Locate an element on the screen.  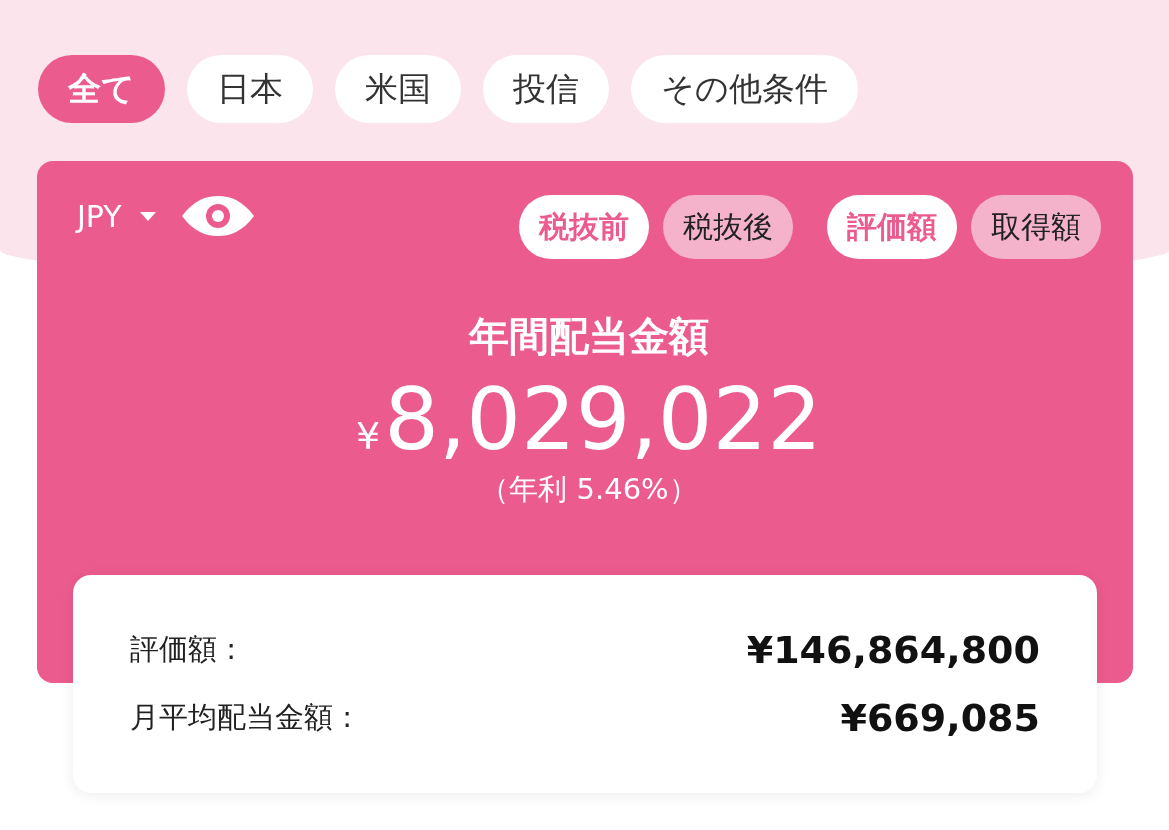
summary-value: ¥669,085 is located at coordinates (940, 718).